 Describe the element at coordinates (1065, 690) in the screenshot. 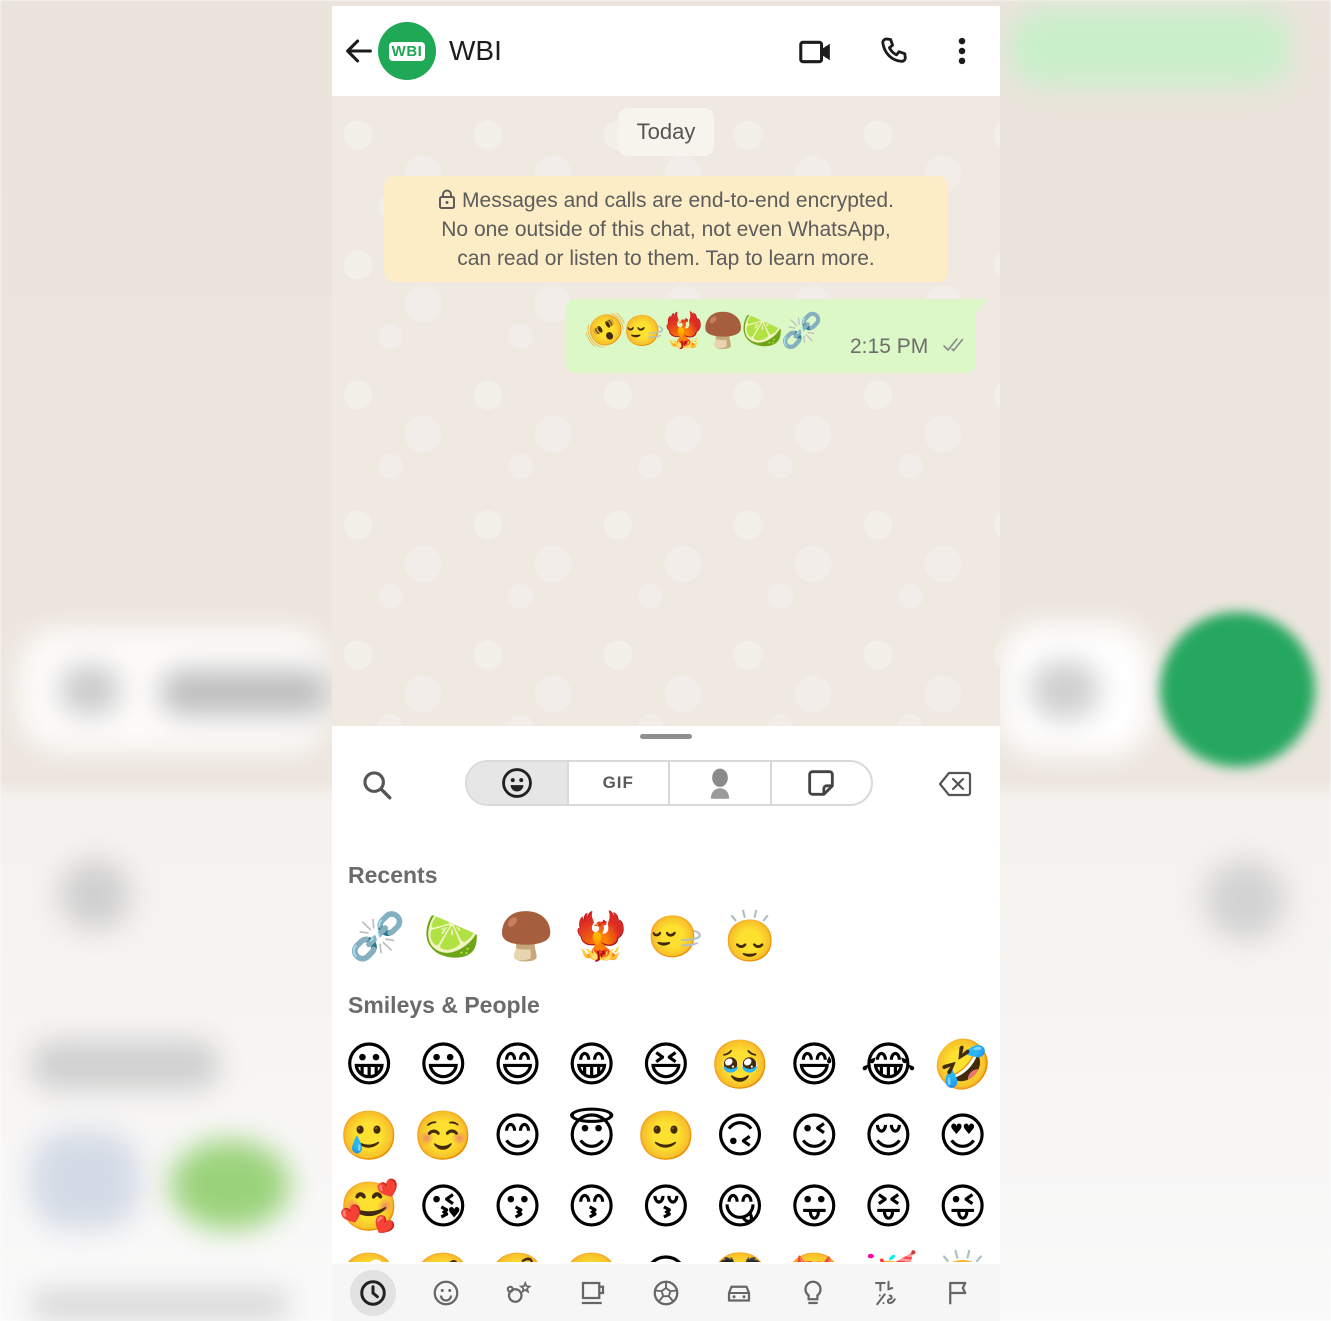

I see `blurred-camera-icon` at that location.